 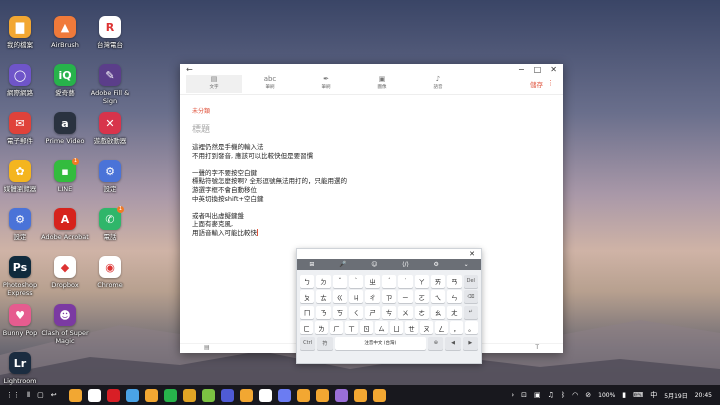 What do you see at coordinates (606, 395) in the screenshot?
I see `battery-level: 100%` at bounding box center [606, 395].